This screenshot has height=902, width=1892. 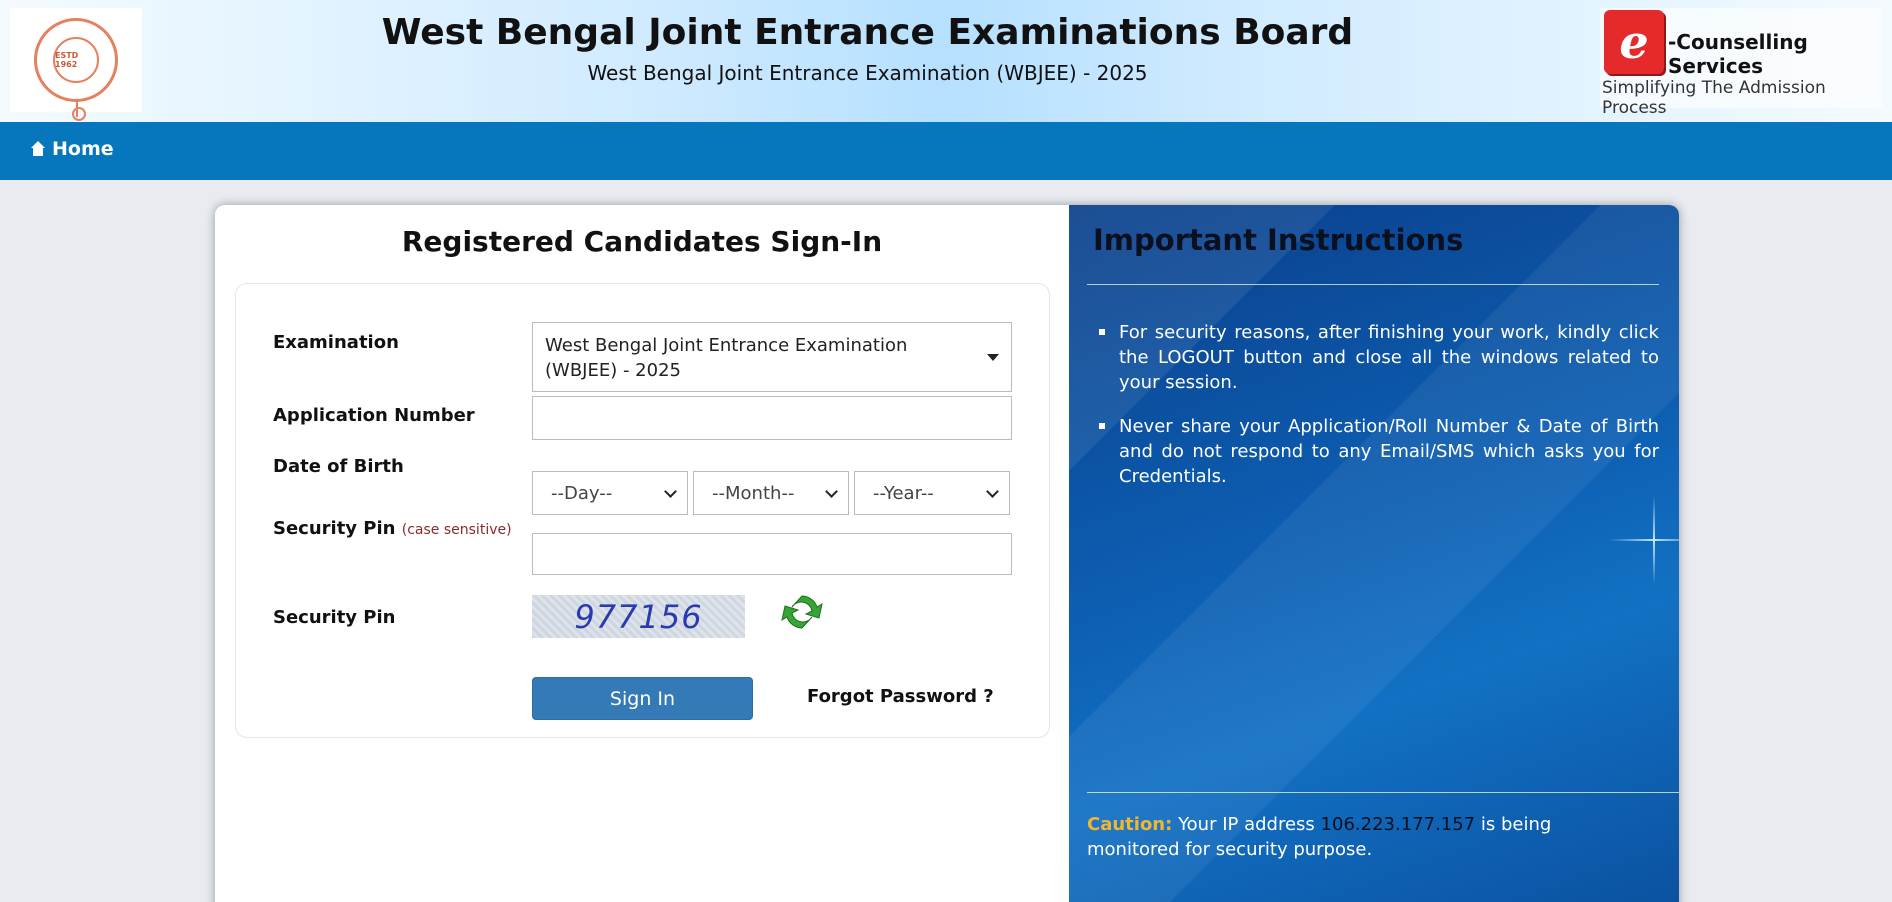 I want to click on caution-text-pre: Your IP address, so click(x=1246, y=824).